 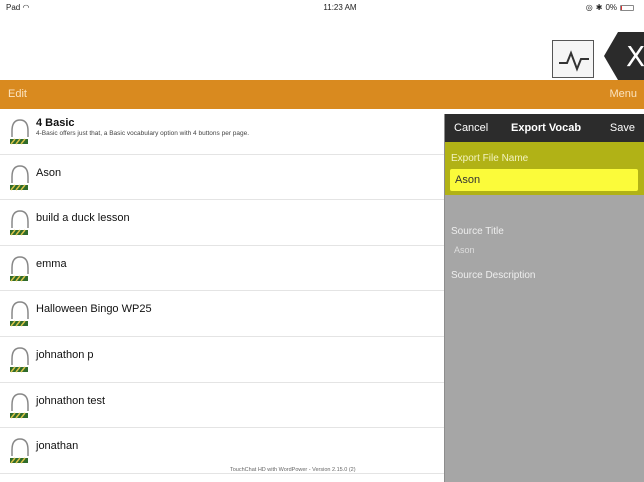 What do you see at coordinates (13, 7) in the screenshot?
I see `status-device-label: Pad` at bounding box center [13, 7].